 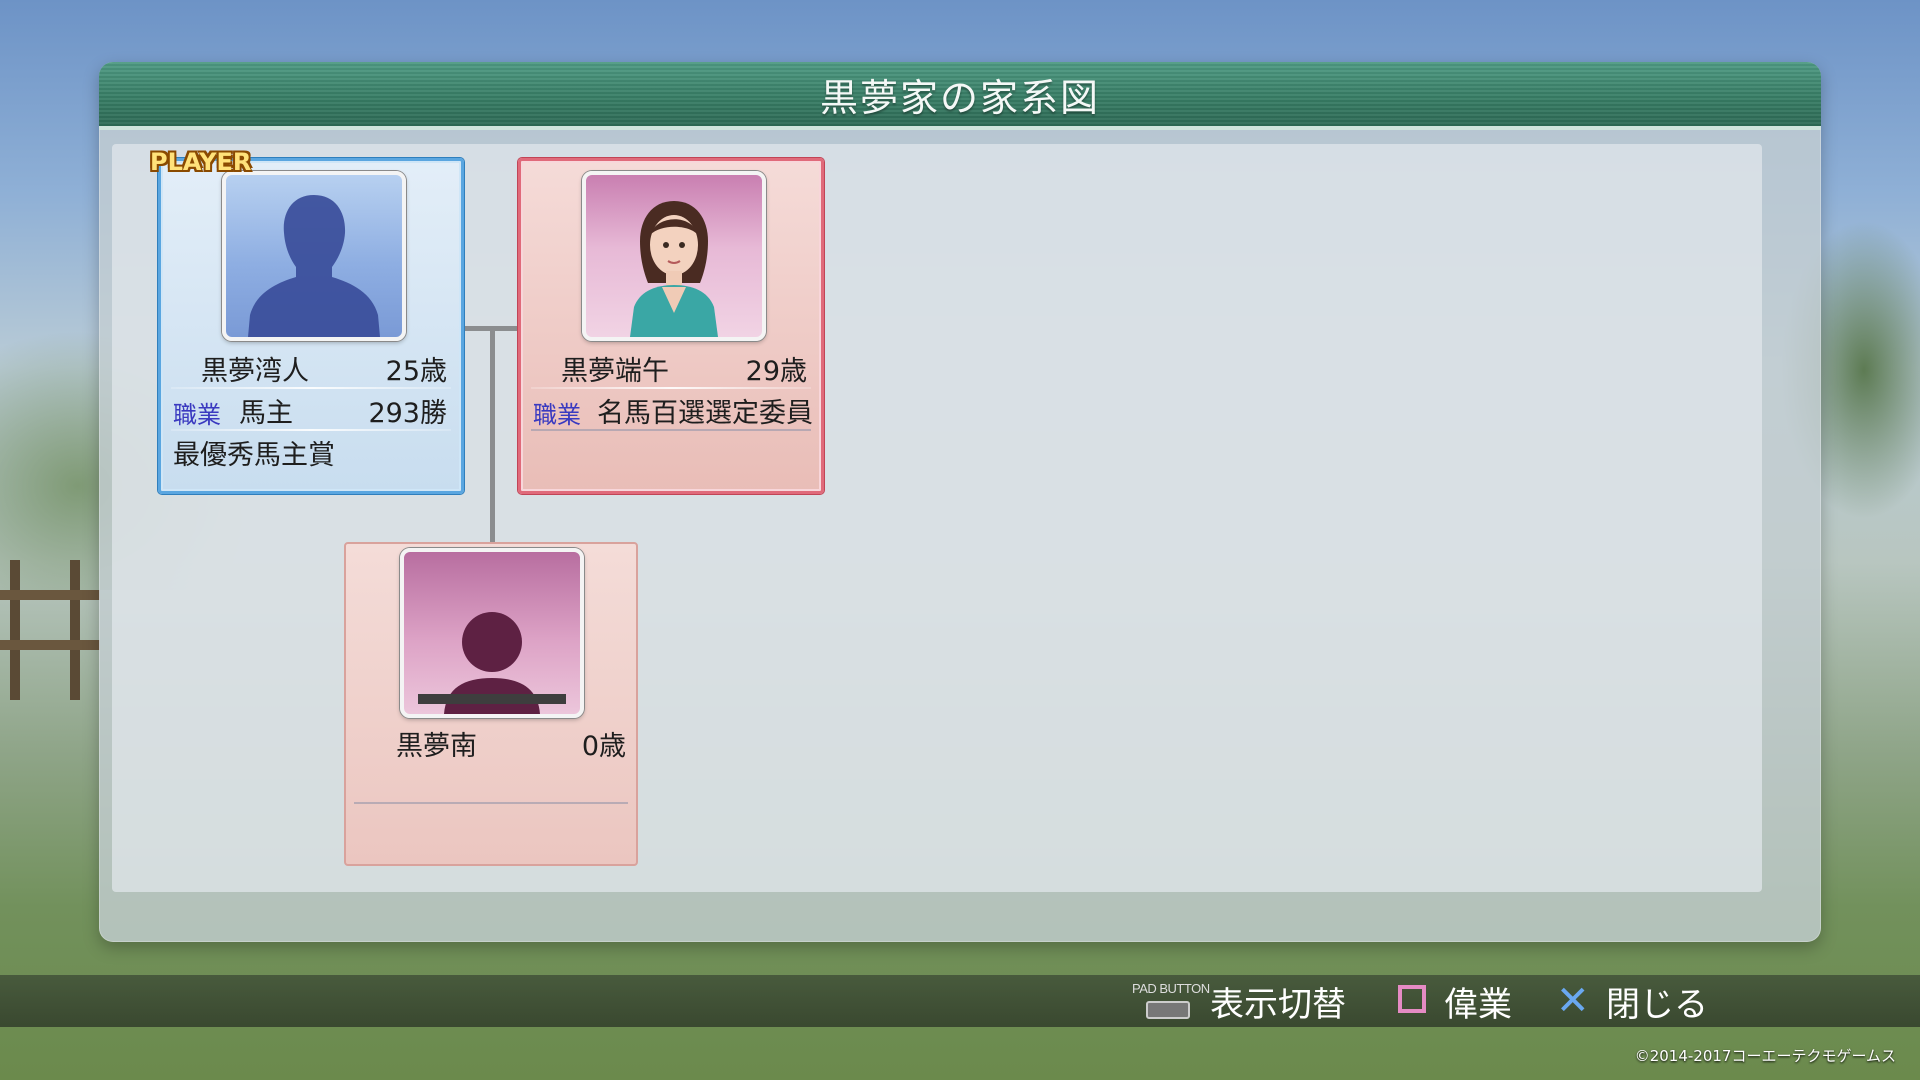 What do you see at coordinates (603, 746) in the screenshot?
I see `child-age: 0歳` at bounding box center [603, 746].